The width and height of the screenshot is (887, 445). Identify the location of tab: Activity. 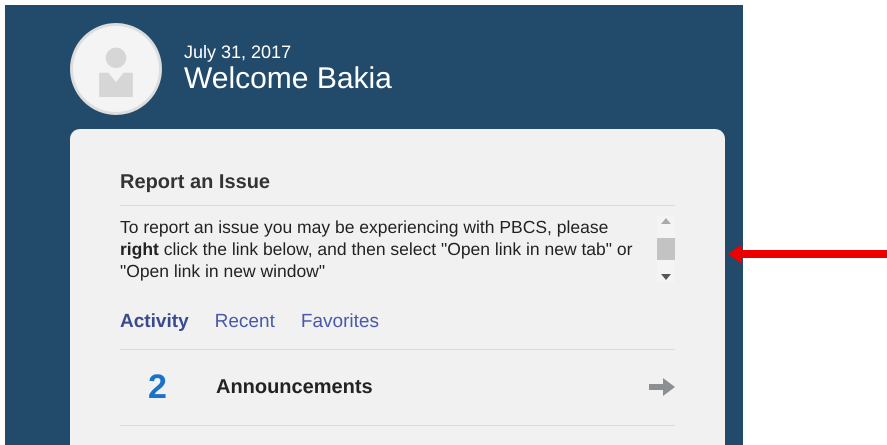
(154, 322).